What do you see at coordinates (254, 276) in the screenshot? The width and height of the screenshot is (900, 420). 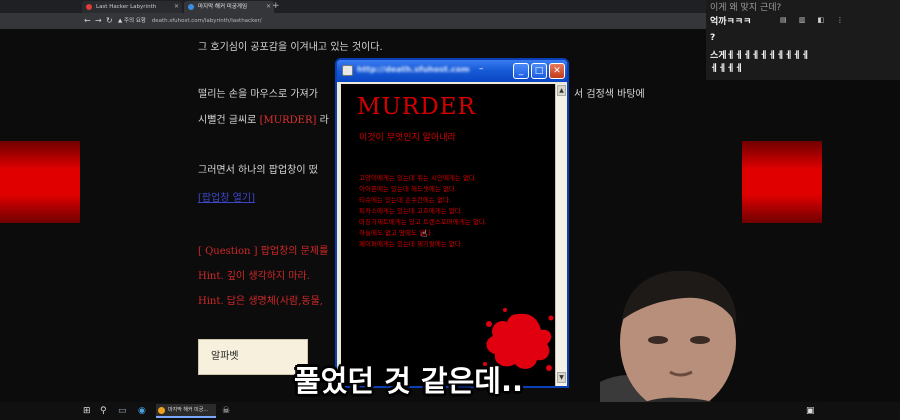 I see `hint-line: Hint. 깊이 생각하지 마라.` at bounding box center [254, 276].